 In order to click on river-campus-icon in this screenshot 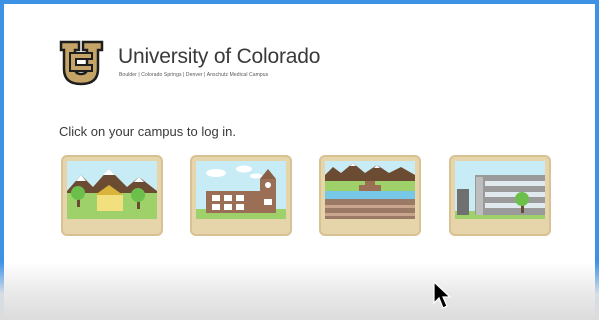, I will do `click(370, 190)`.